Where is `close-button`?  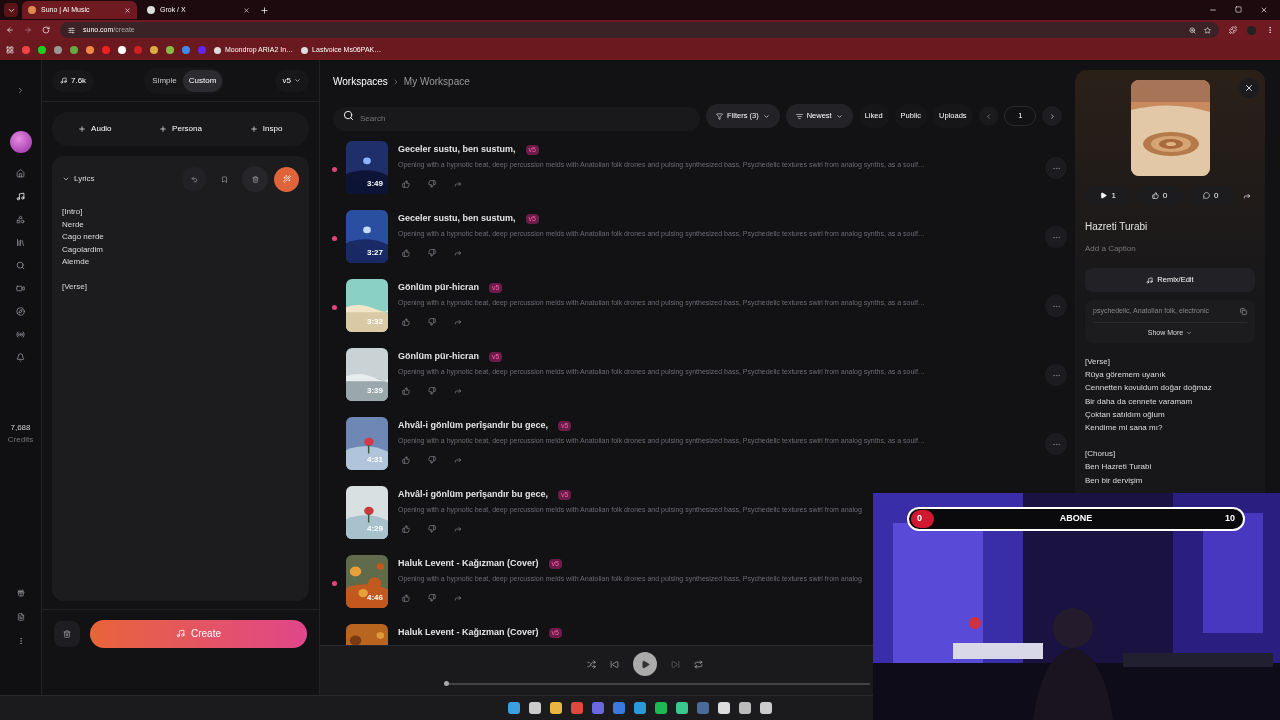 close-button is located at coordinates (1249, 88).